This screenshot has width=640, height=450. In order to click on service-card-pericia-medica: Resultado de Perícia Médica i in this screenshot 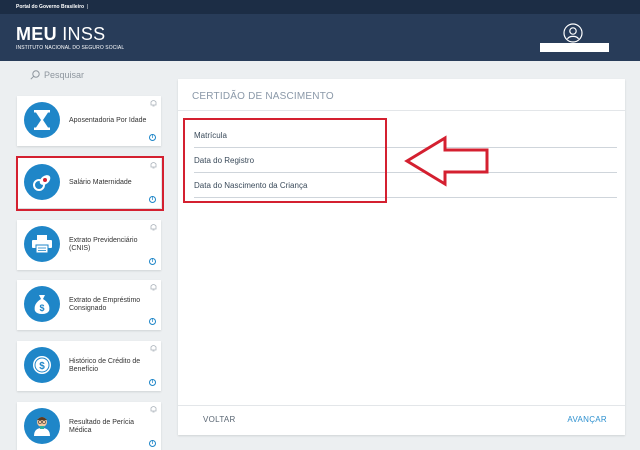, I will do `click(89, 426)`.